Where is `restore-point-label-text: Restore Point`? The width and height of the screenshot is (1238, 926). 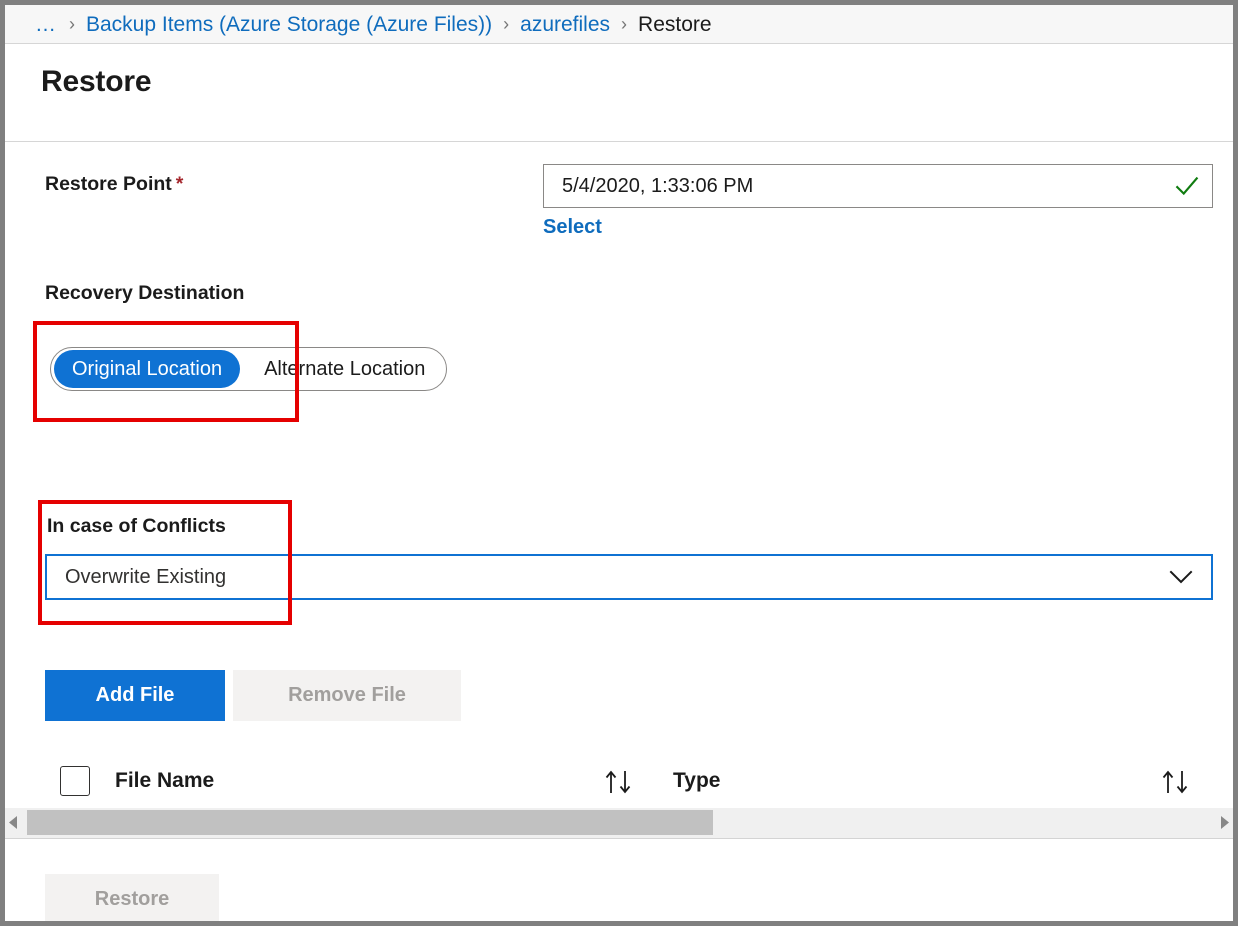
restore-point-label-text: Restore Point is located at coordinates (108, 184).